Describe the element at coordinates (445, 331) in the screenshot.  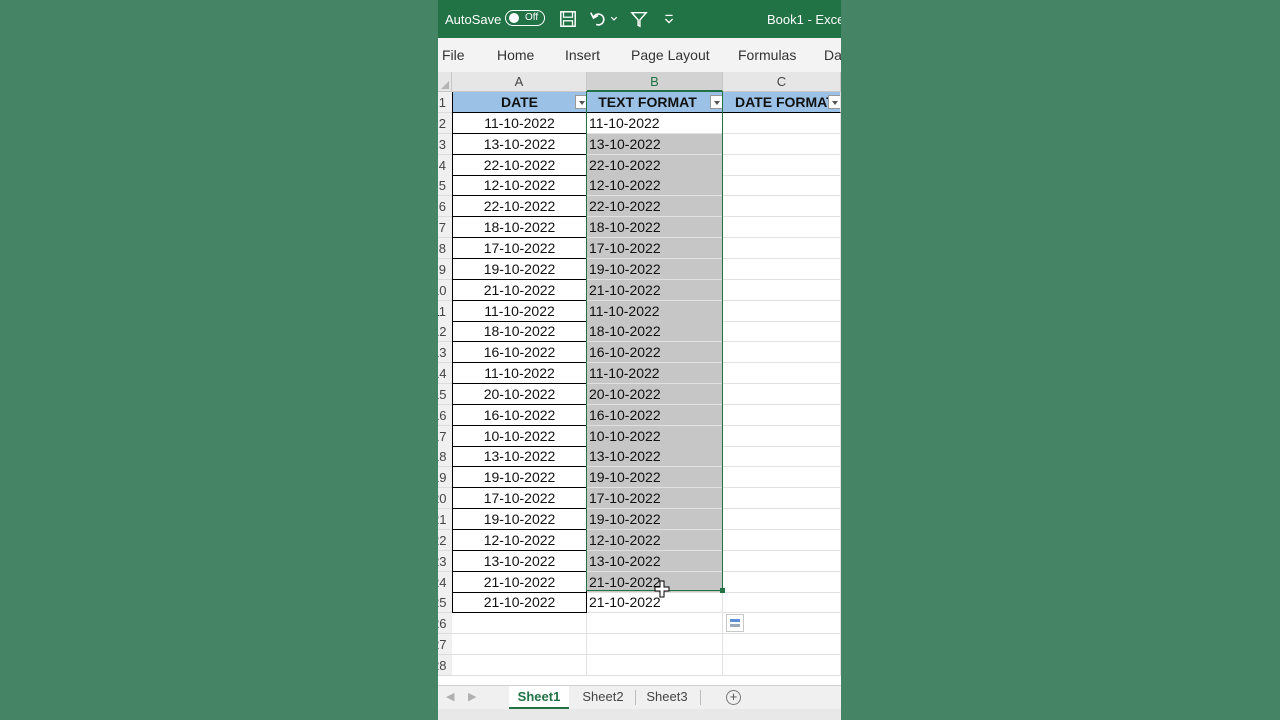
I see `row-header: 12` at that location.